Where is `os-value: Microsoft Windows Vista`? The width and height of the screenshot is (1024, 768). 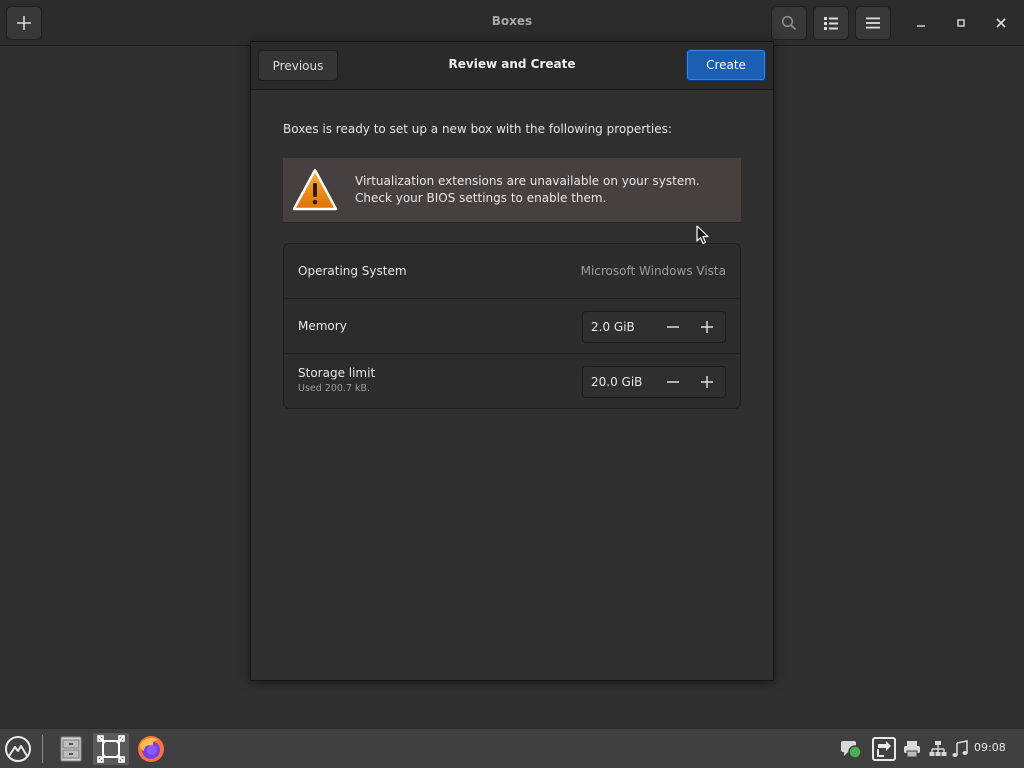 os-value: Microsoft Windows Vista is located at coordinates (653, 271).